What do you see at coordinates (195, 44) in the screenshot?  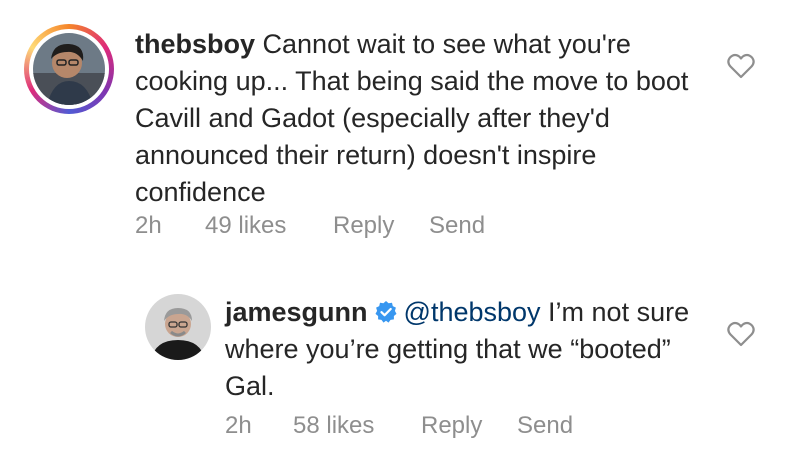 I see `username: thebsboy` at bounding box center [195, 44].